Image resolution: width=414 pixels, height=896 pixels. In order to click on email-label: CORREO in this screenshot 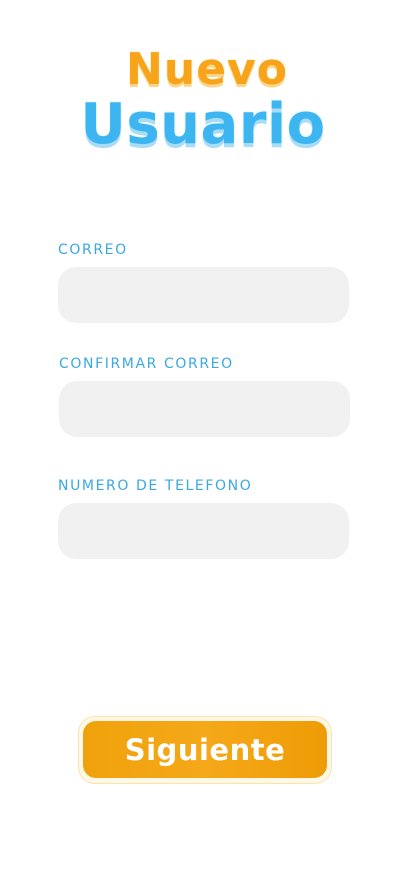, I will do `click(93, 250)`.